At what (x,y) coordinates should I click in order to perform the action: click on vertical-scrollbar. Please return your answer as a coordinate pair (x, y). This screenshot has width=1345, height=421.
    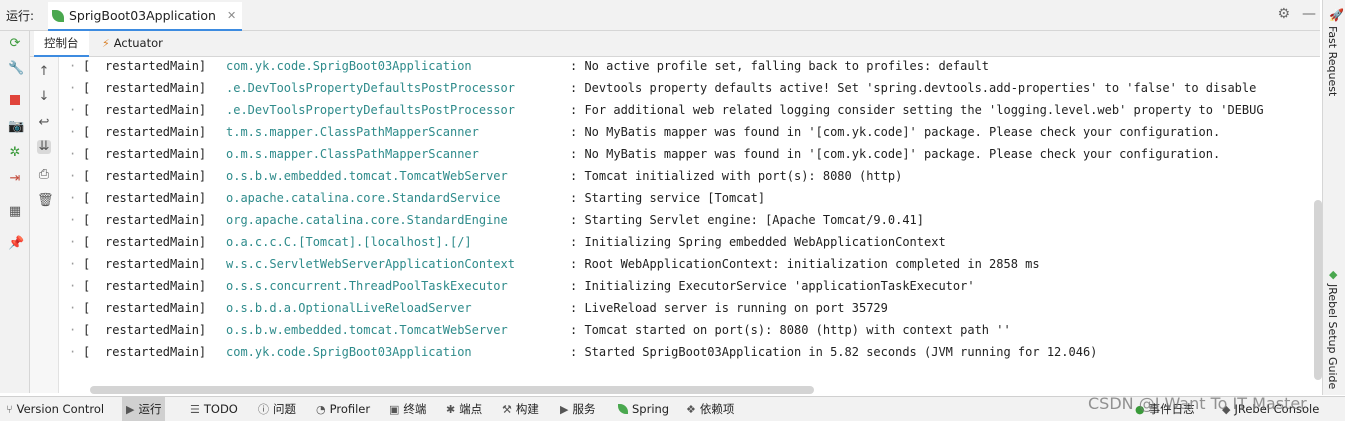
    Looking at the image, I should click on (1318, 290).